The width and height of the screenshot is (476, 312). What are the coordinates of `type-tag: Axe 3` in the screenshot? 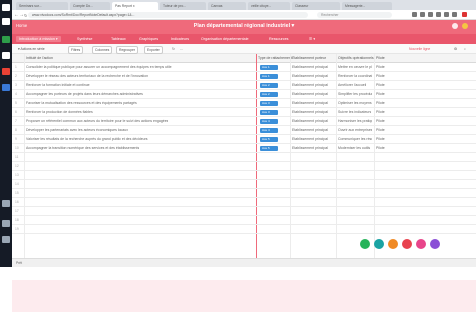 It's located at (269, 103).